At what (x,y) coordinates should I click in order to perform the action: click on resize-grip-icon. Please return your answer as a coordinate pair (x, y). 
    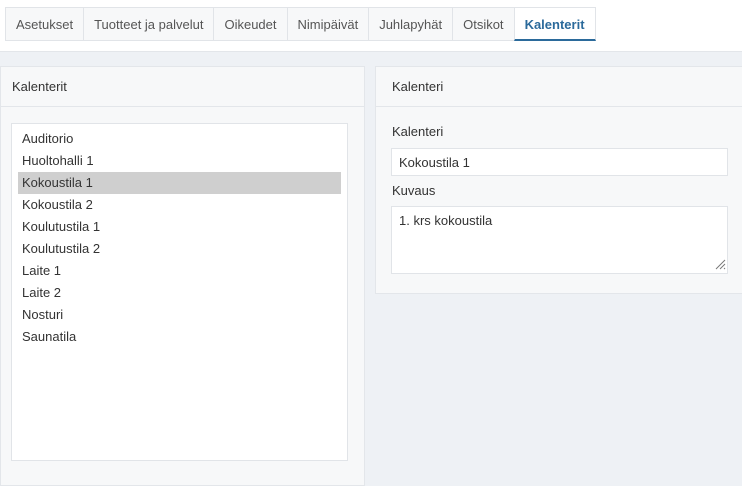
    Looking at the image, I should click on (720, 264).